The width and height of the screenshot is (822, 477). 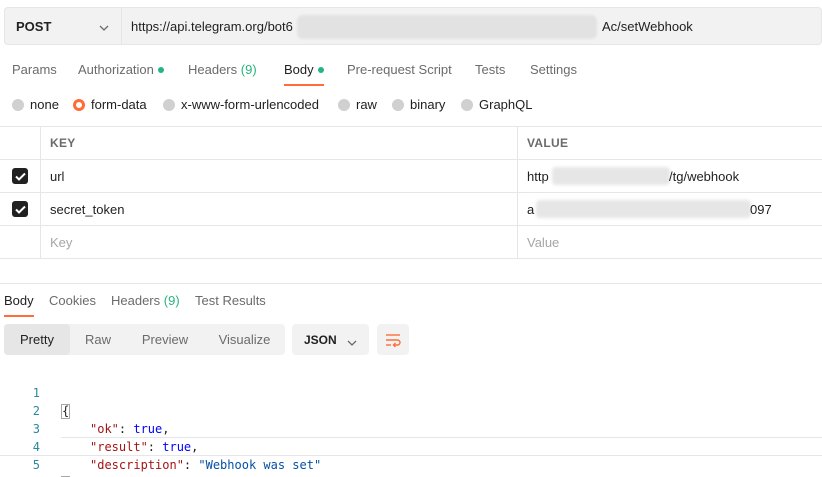 I want to click on line-number: 5, so click(x=36, y=465).